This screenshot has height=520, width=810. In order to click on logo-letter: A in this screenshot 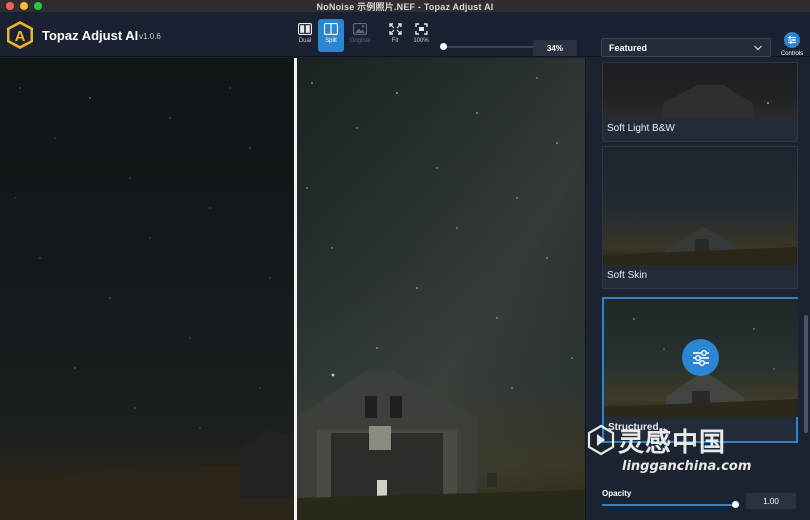, I will do `click(20, 36)`.